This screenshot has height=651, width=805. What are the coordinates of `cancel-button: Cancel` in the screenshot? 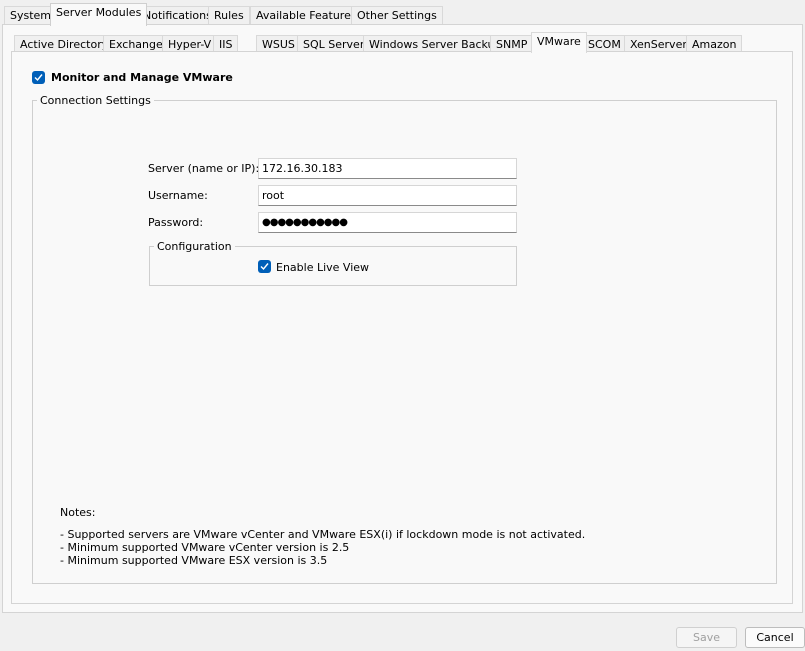 It's located at (775, 637).